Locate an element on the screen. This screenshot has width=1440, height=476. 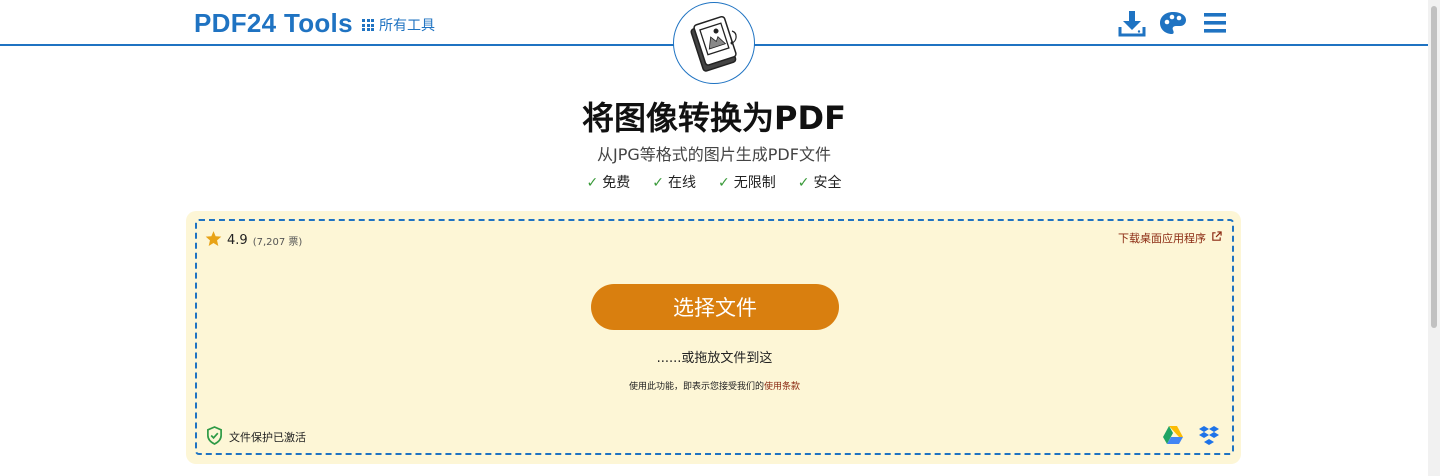
file-protection-status: 文件保护已激活 is located at coordinates (256, 437).